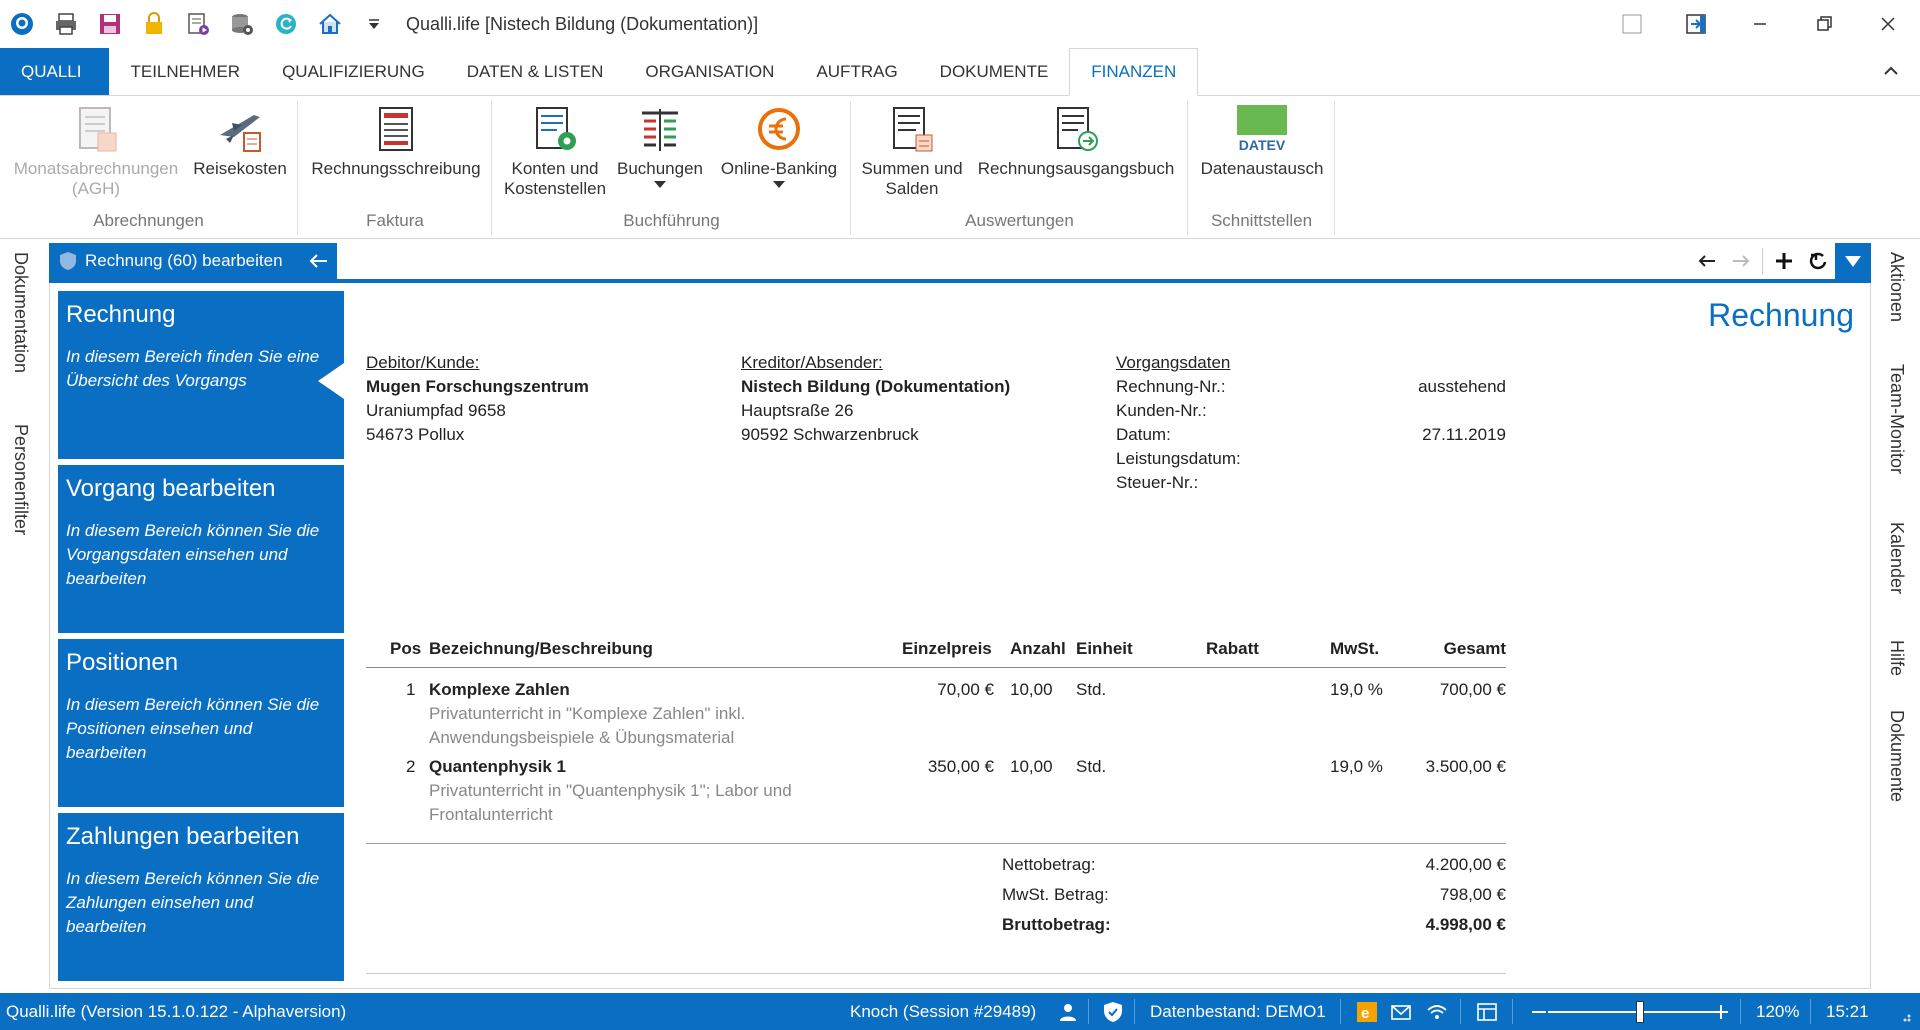 Image resolution: width=1920 pixels, height=1030 pixels. Describe the element at coordinates (1632, 24) in the screenshot. I see `fullscreen-icon` at that location.